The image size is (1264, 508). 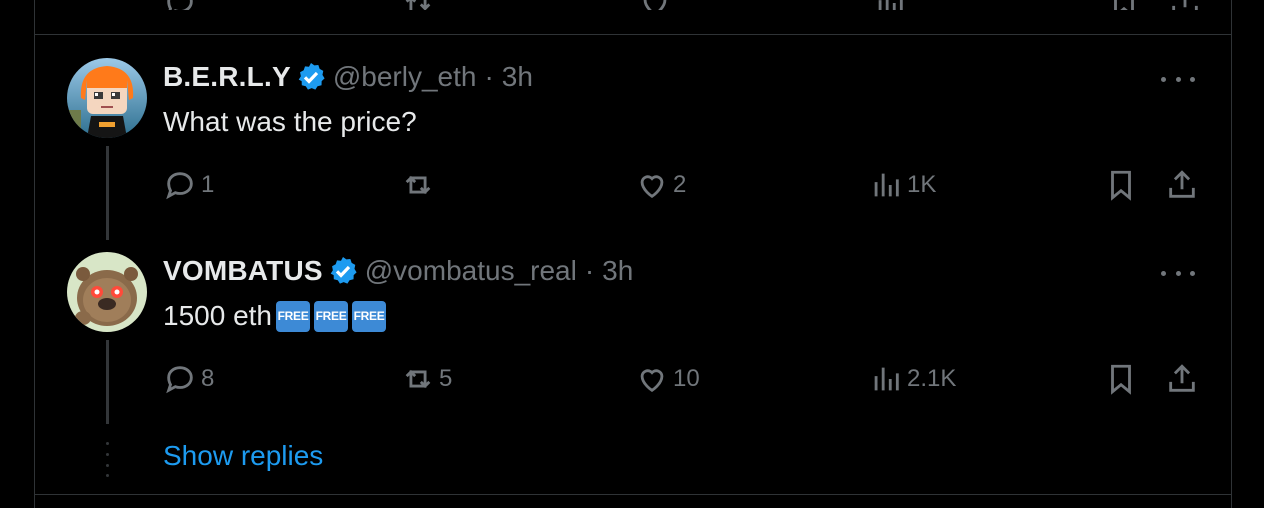 What do you see at coordinates (243, 271) in the screenshot?
I see `display-name: VOMBATUS` at bounding box center [243, 271].